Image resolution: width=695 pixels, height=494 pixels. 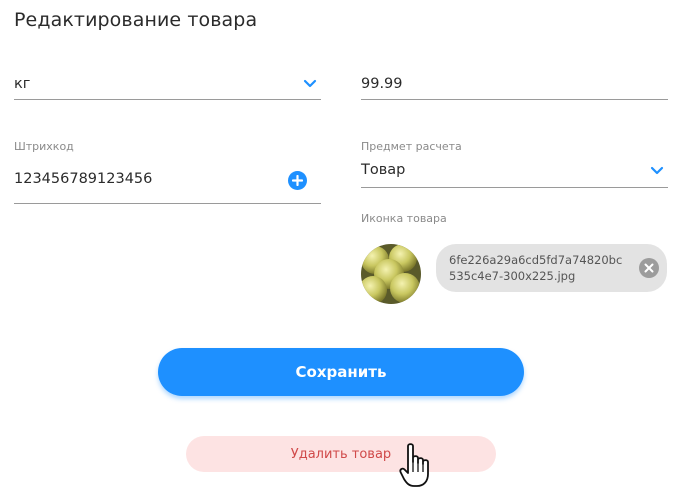 What do you see at coordinates (83, 179) in the screenshot?
I see `barcode-input-value: 123456789123456` at bounding box center [83, 179].